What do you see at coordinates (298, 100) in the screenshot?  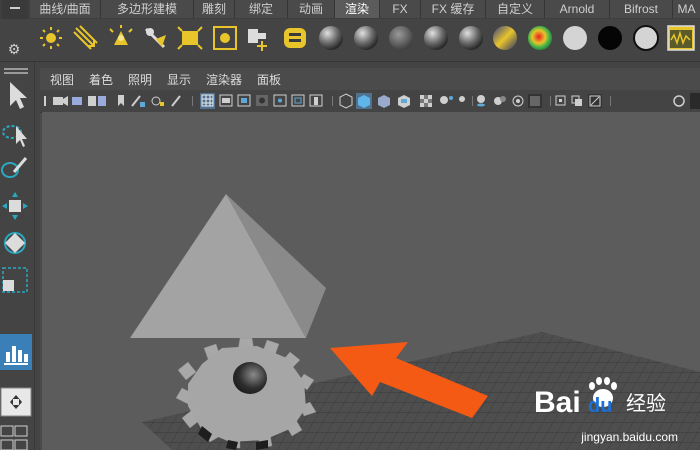 I see `safe-action-icon` at bounding box center [298, 100].